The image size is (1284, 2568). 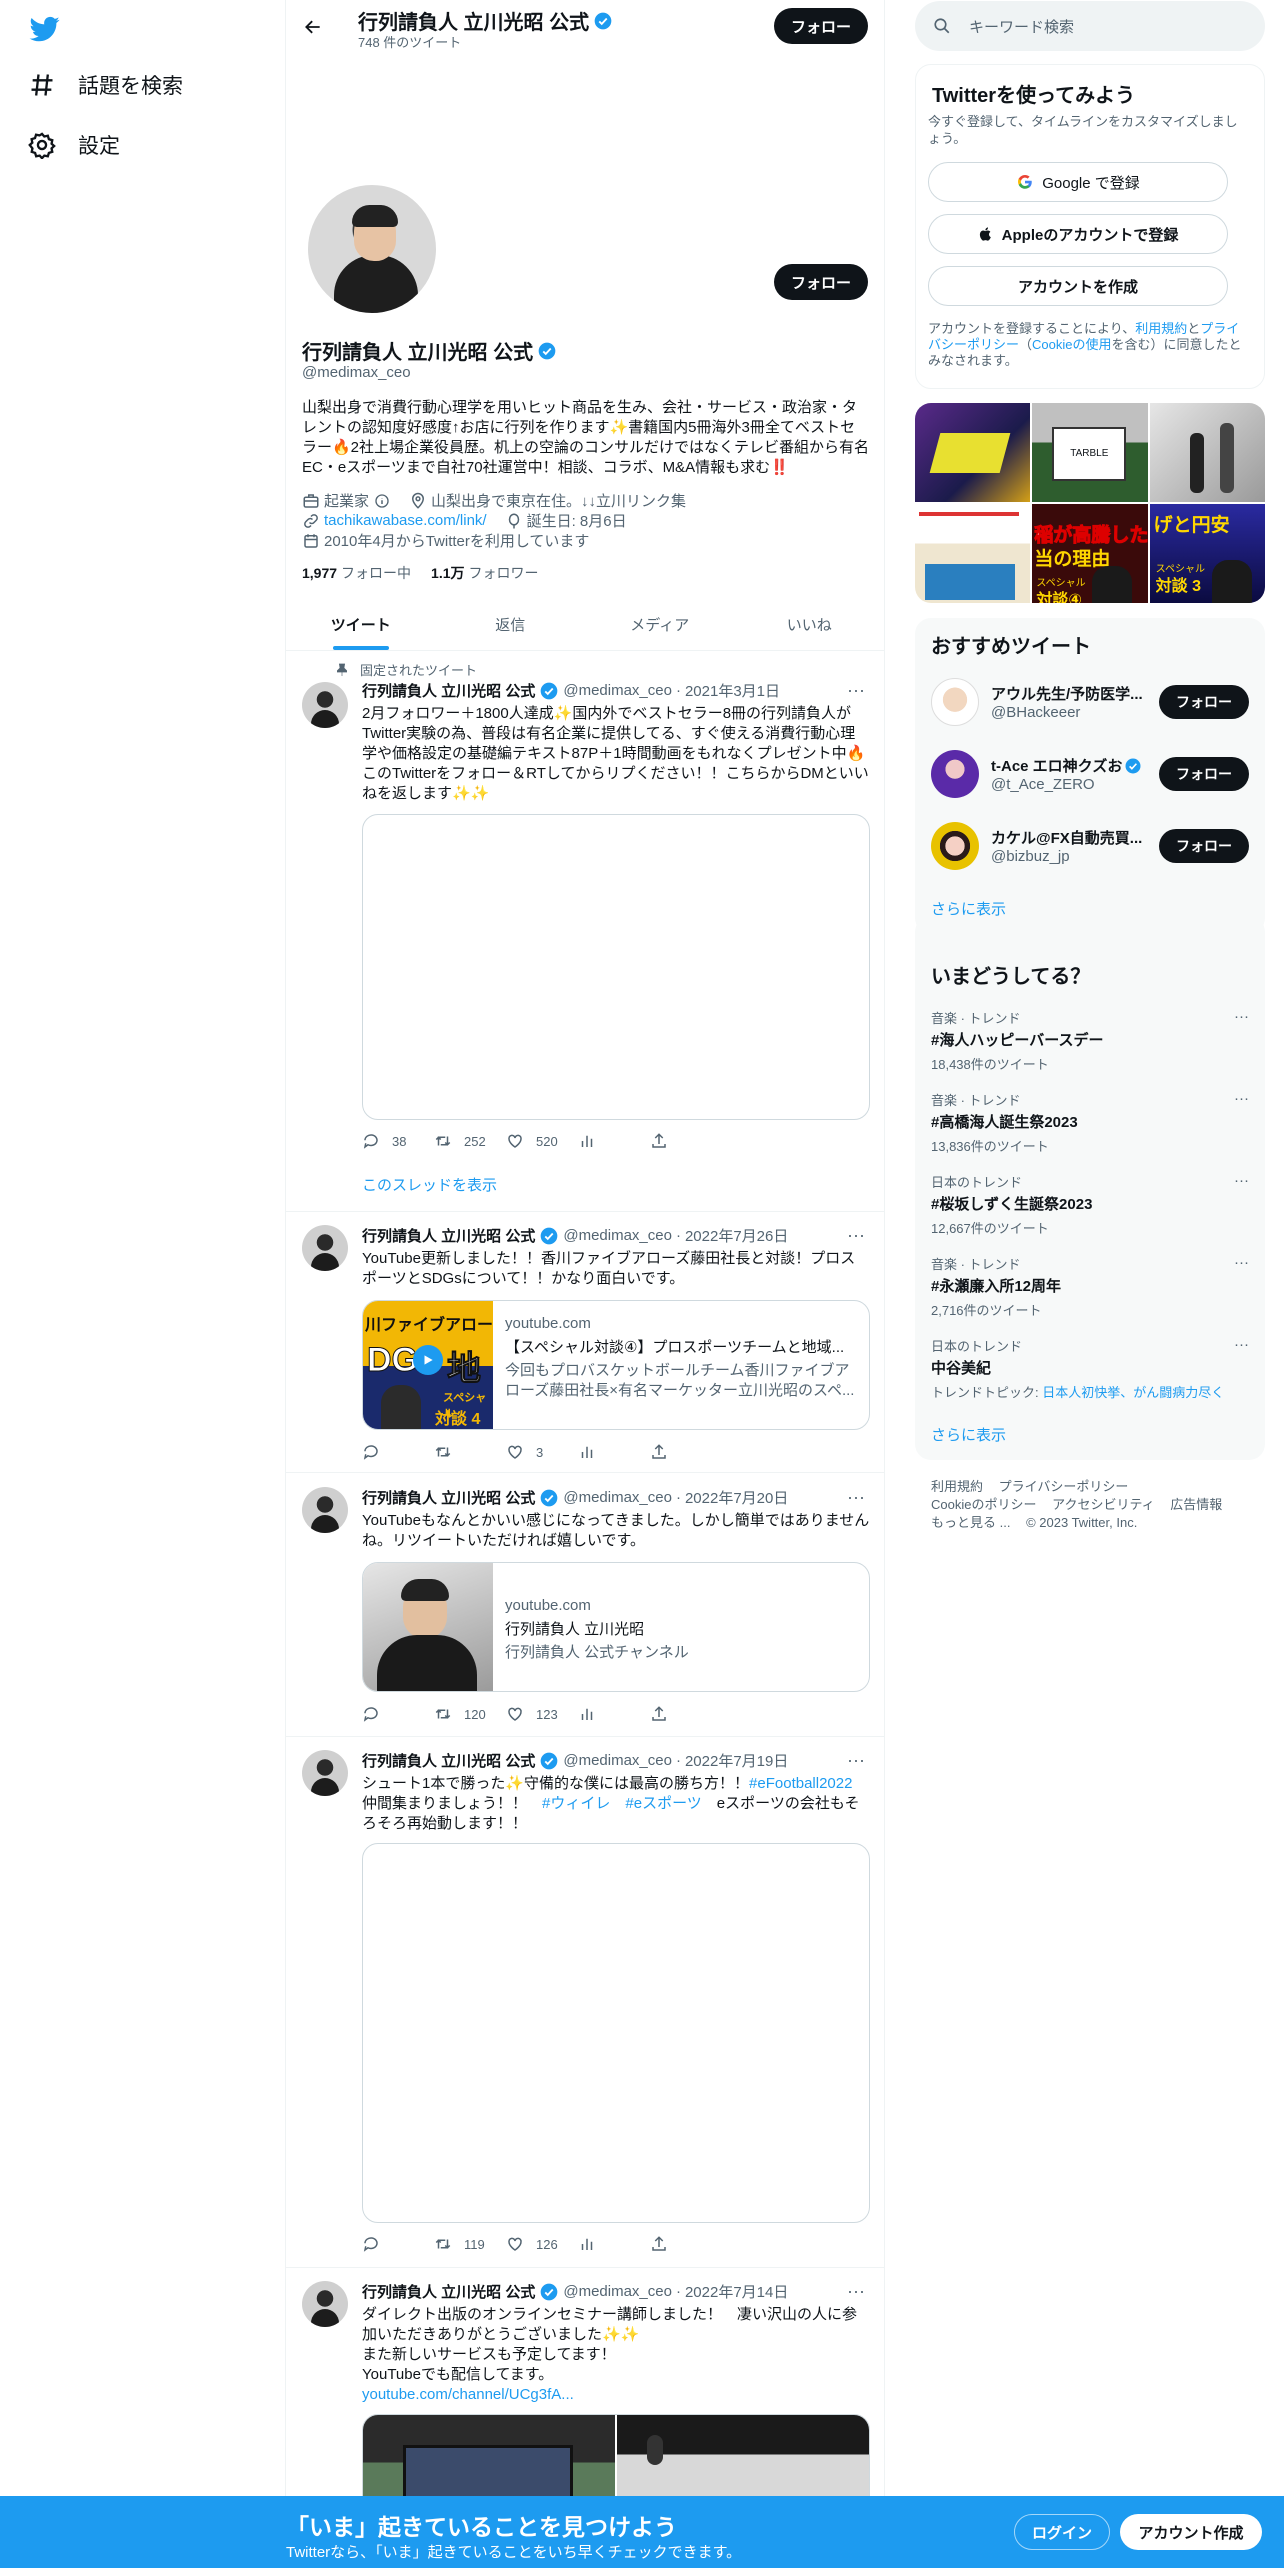 I want to click on tweet-date: 2021年3月1日, so click(x=732, y=690).